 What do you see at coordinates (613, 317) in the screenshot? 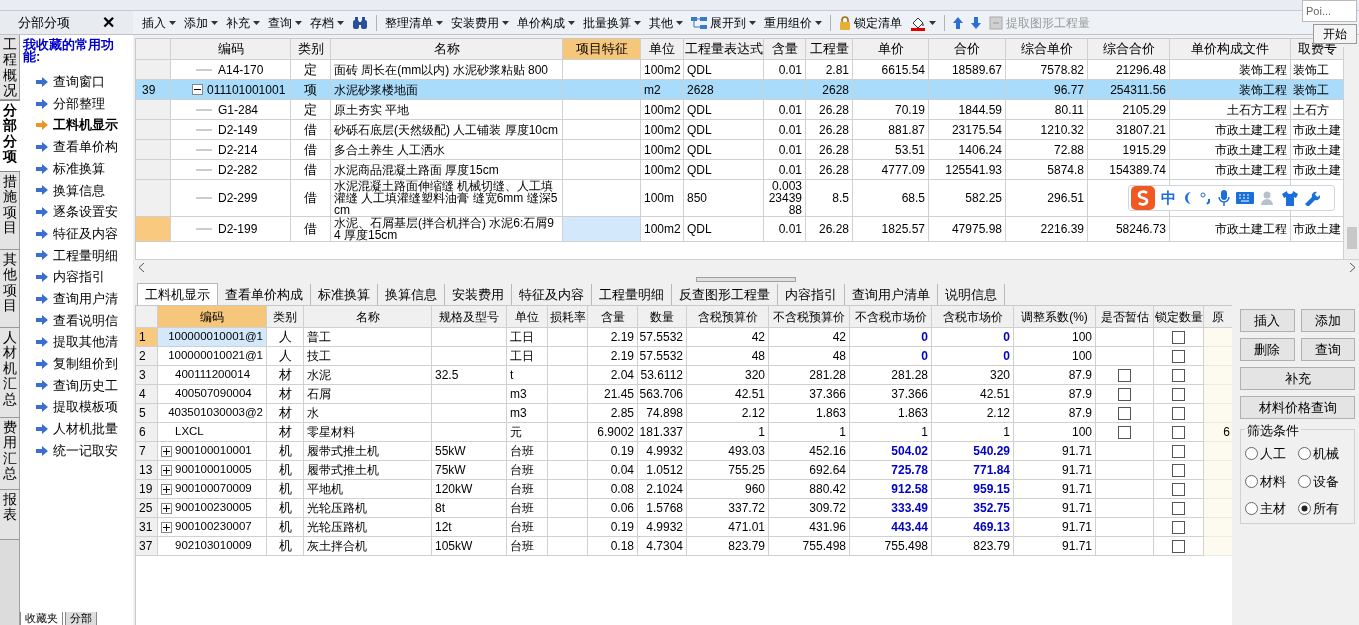
I see `column-header: 含量` at bounding box center [613, 317].